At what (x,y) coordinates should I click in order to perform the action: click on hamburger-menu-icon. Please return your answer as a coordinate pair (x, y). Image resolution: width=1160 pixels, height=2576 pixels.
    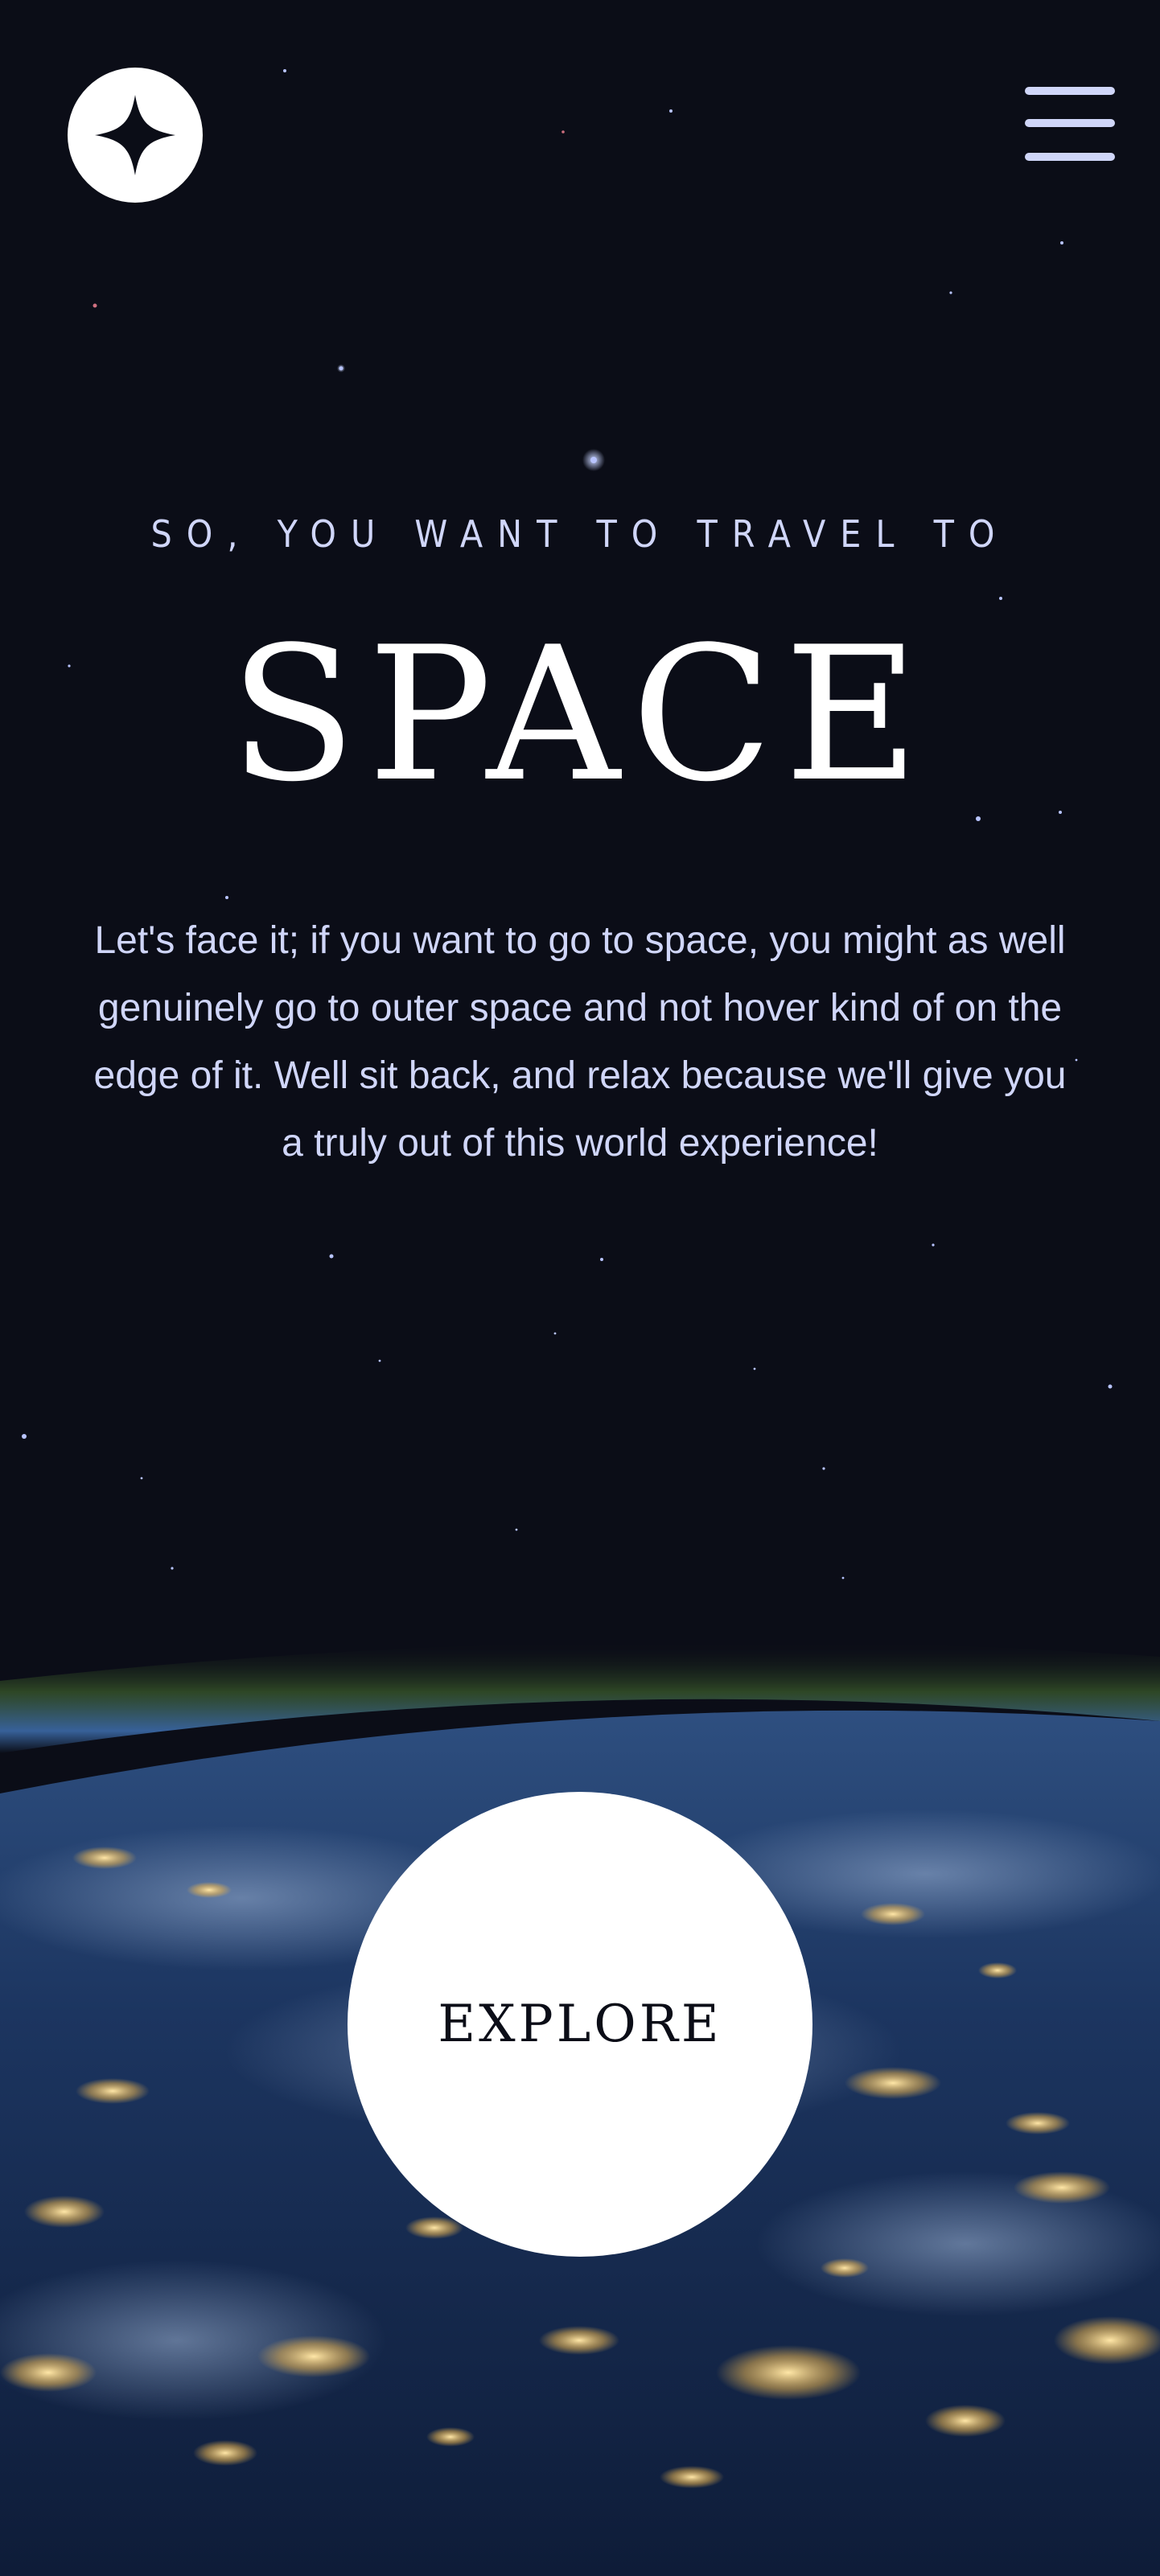
    Looking at the image, I should click on (1070, 125).